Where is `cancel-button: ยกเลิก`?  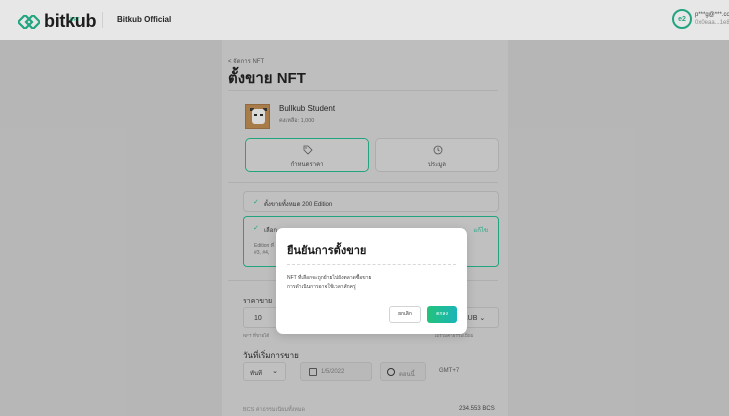
cancel-button: ยกเลิก is located at coordinates (405, 314).